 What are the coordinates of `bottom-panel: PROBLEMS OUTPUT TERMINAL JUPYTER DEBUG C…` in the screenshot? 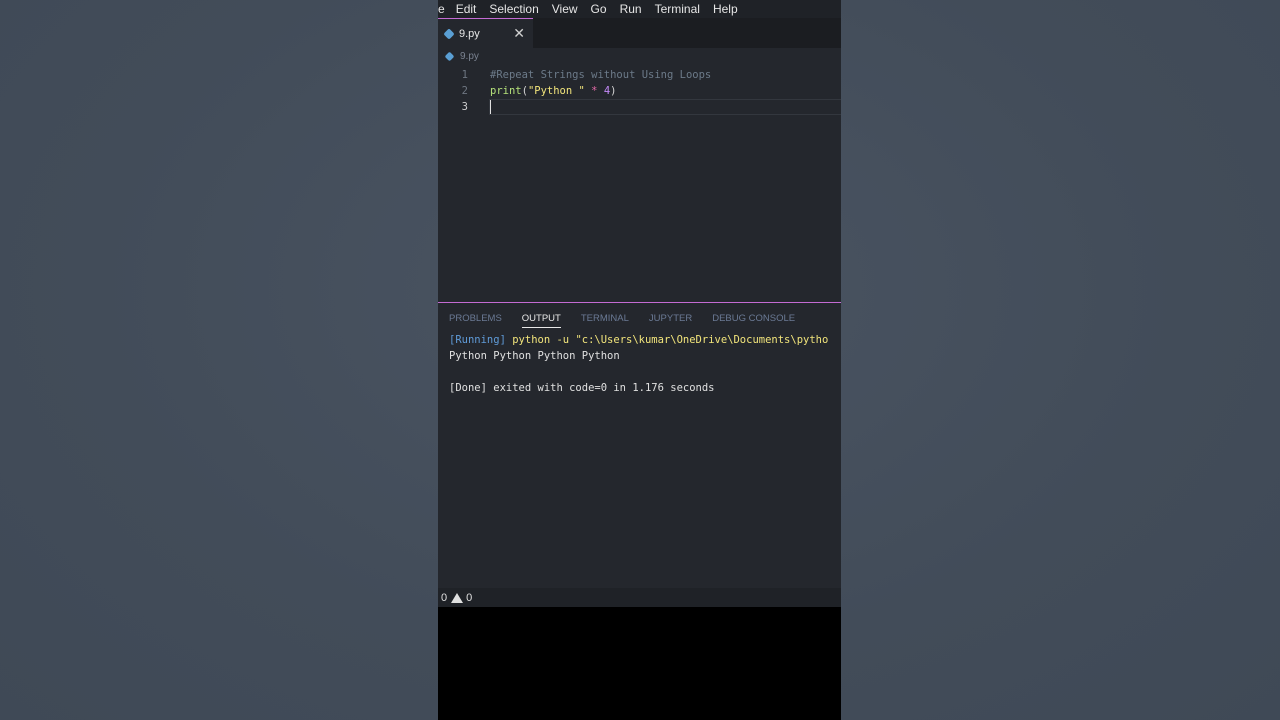 It's located at (639, 445).